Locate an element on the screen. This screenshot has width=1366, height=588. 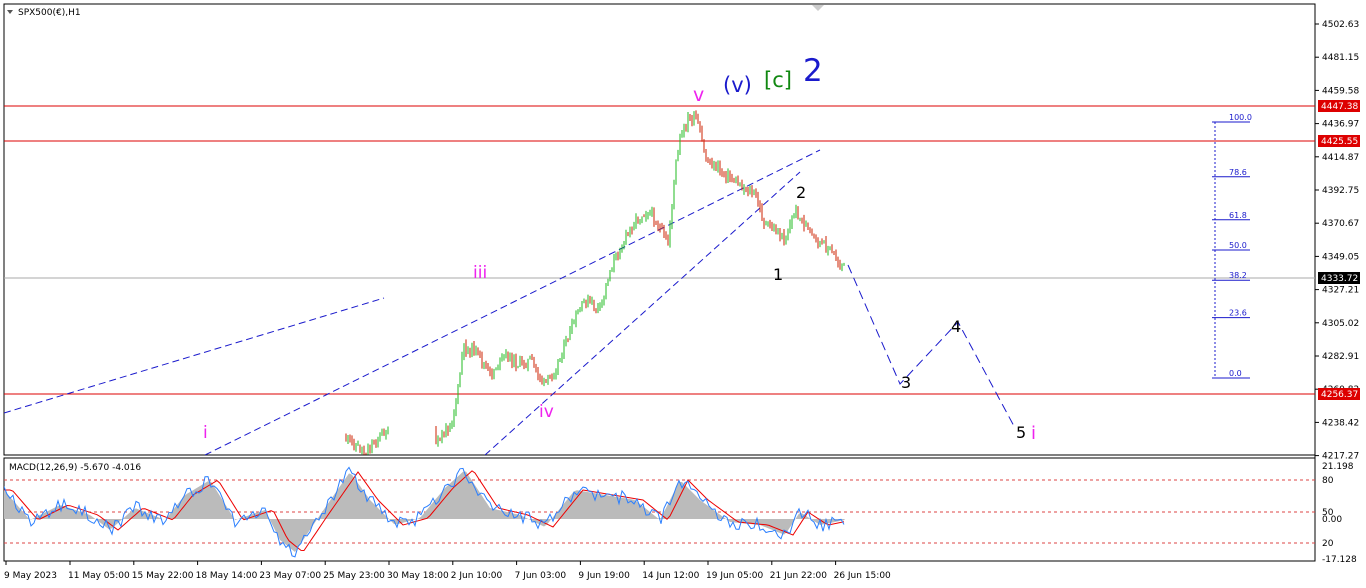
price-tick-label: 4327.21 is located at coordinates (1340, 291).